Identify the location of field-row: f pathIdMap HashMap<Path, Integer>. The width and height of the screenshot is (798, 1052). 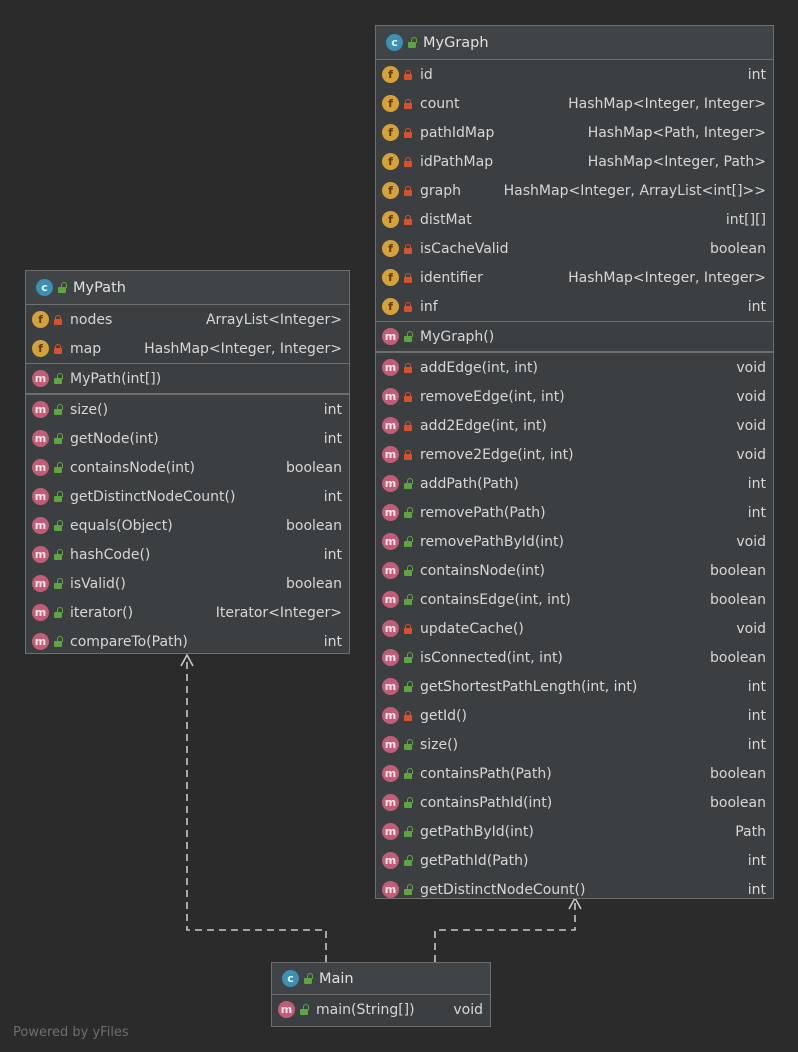
(574, 132).